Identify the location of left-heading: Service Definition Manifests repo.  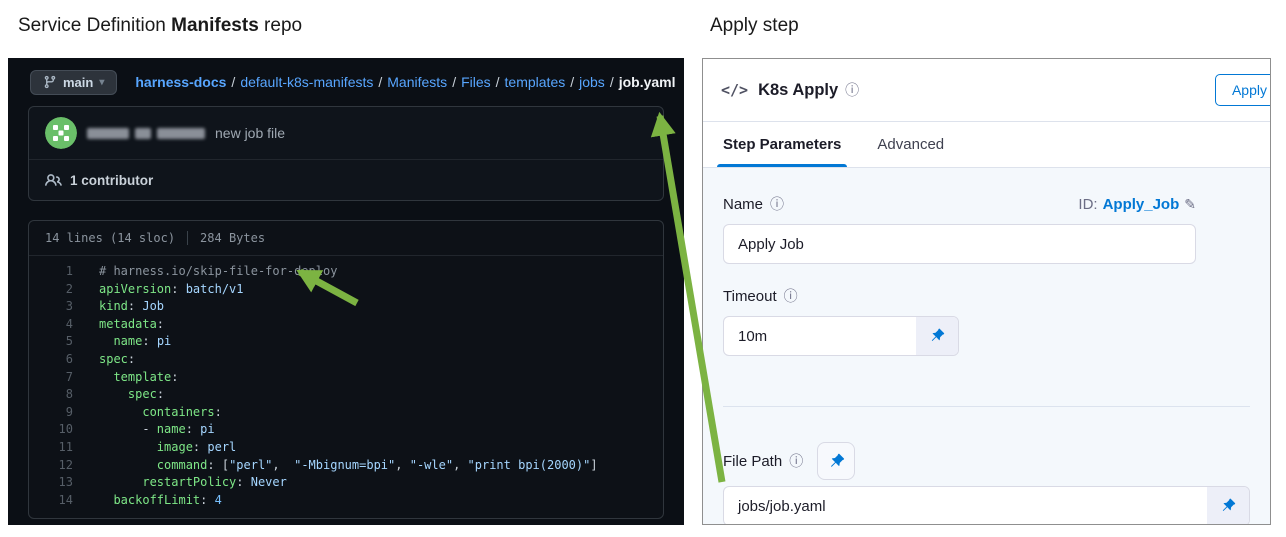
(160, 25).